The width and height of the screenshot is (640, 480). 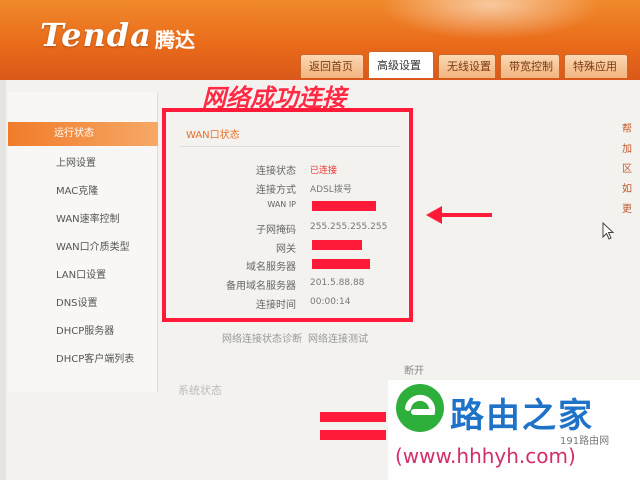 What do you see at coordinates (627, 189) in the screenshot?
I see `help-line-4: 如` at bounding box center [627, 189].